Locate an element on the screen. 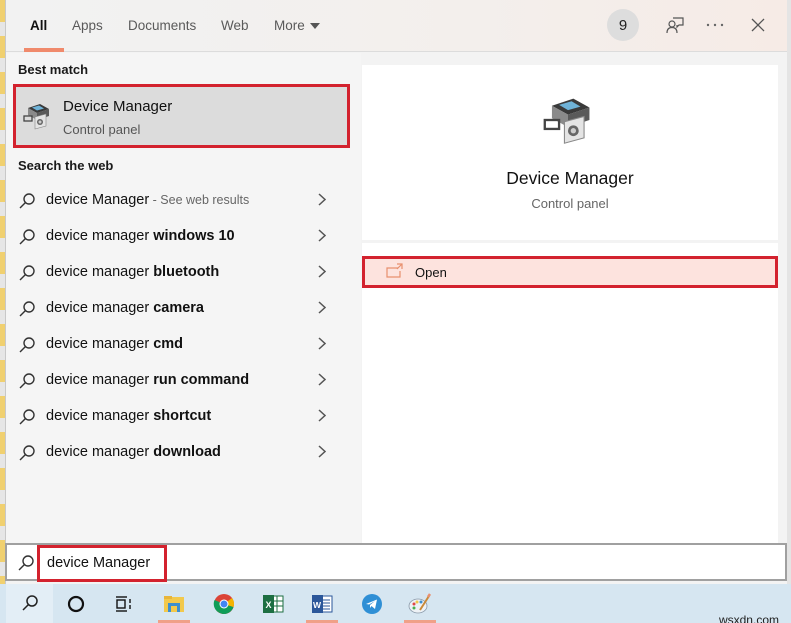 The height and width of the screenshot is (623, 791). web-suggestion-text: device manager windows 10 is located at coordinates (140, 236).